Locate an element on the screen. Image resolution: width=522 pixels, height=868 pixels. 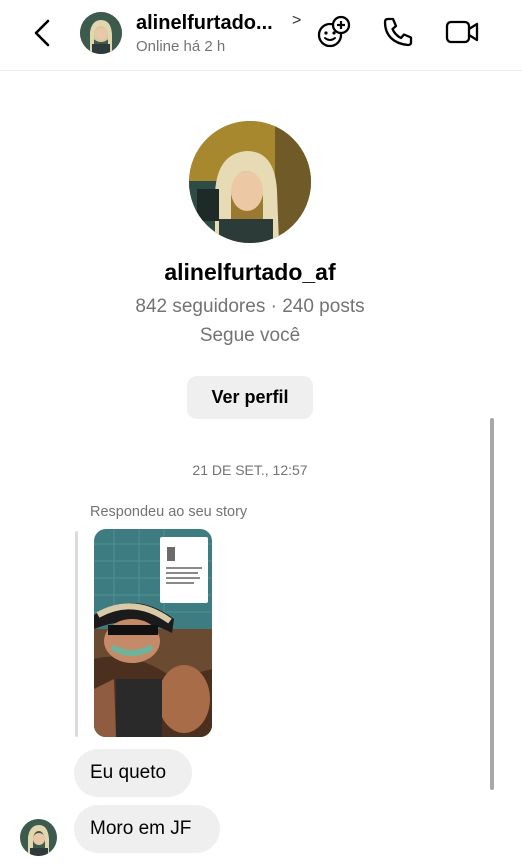
profile-stats: 842 seguidores · 240 posts is located at coordinates (250, 306).